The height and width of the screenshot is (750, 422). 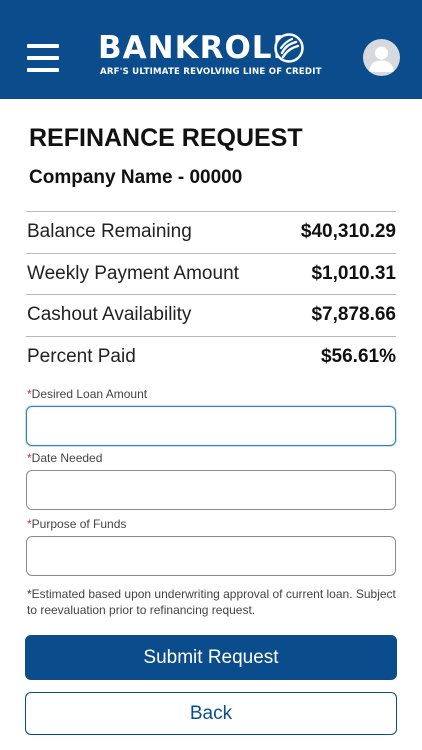 What do you see at coordinates (289, 48) in the screenshot?
I see `logo-swirl-icon` at bounding box center [289, 48].